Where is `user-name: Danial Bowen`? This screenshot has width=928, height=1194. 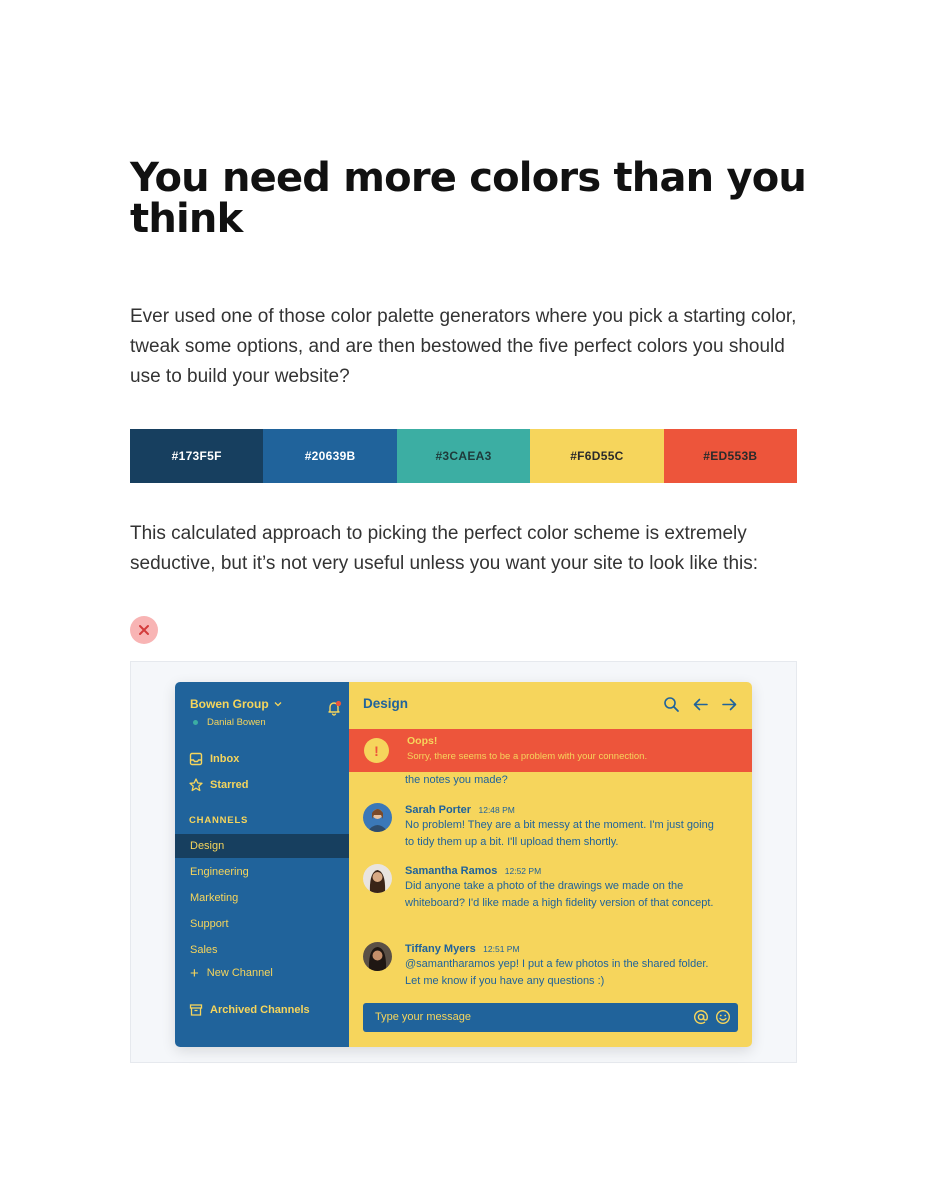 user-name: Danial Bowen is located at coordinates (236, 722).